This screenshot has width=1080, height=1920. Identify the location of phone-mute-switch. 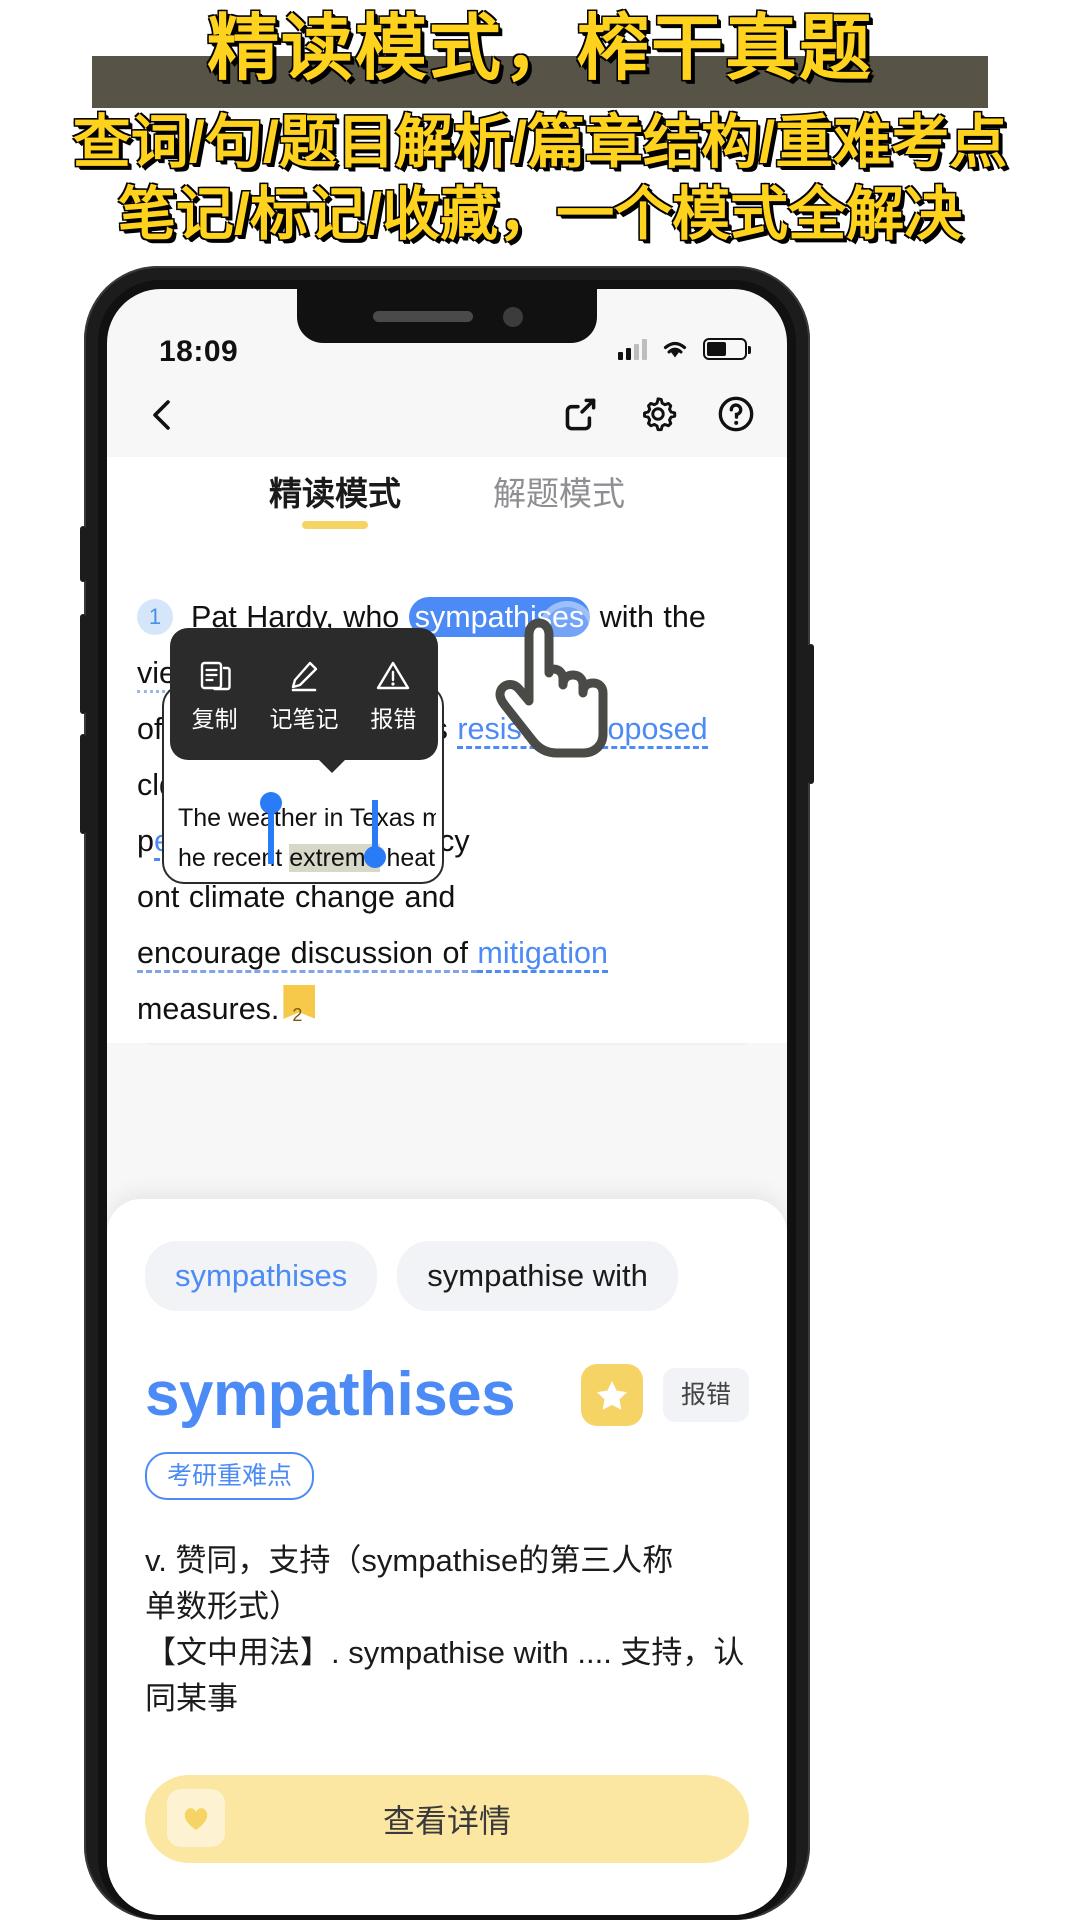
(83, 554).